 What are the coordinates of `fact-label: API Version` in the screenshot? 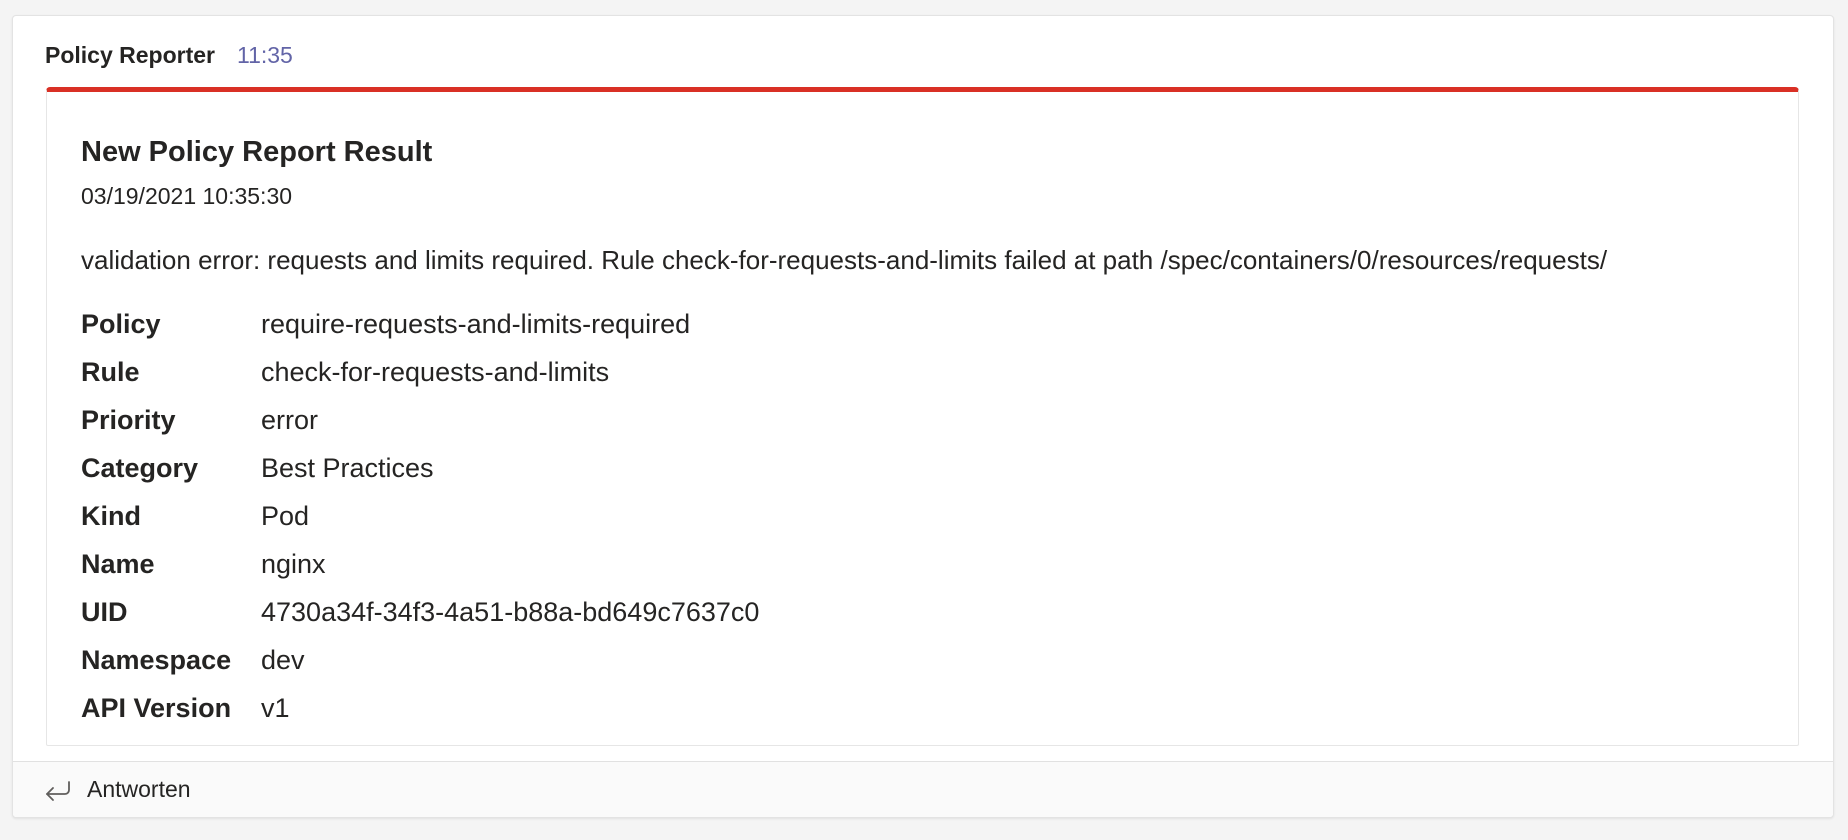 It's located at (156, 707).